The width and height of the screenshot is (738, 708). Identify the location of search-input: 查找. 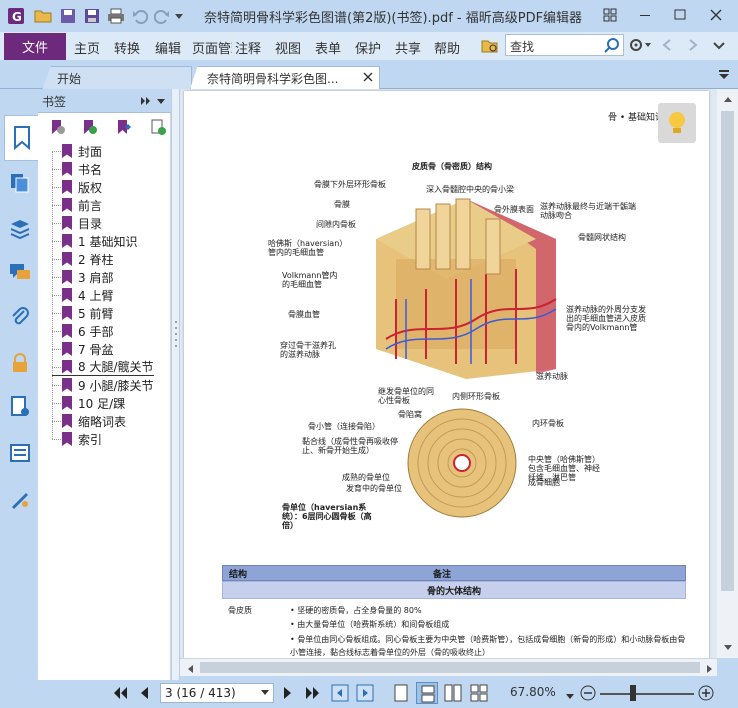
(564, 45).